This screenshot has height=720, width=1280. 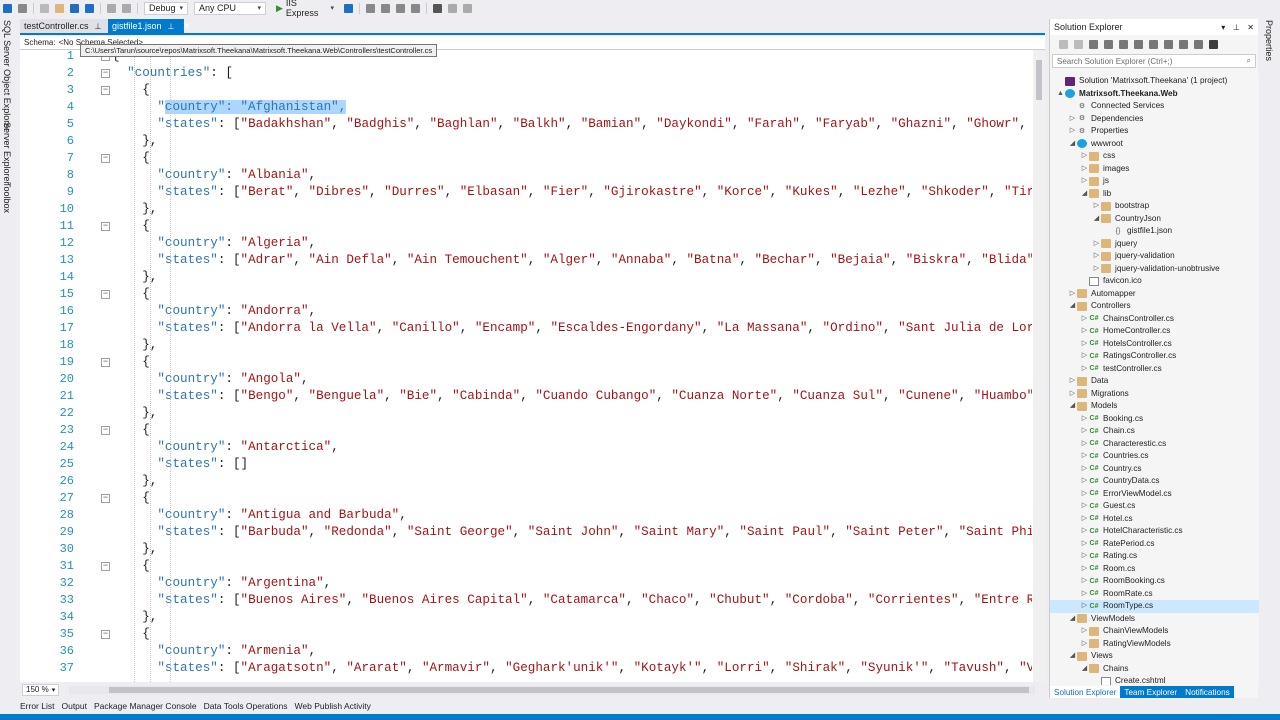 What do you see at coordinates (166, 8) in the screenshot?
I see `config-dropdown: Debug ▾` at bounding box center [166, 8].